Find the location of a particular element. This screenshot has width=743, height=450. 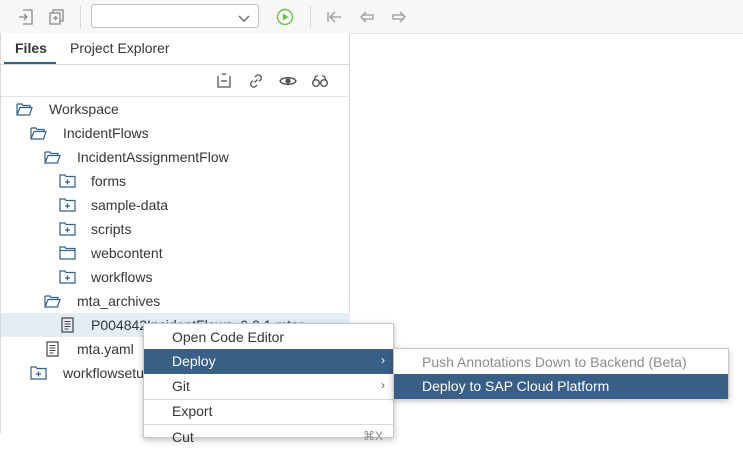

menu-item-label: Open Code Editor is located at coordinates (228, 337).